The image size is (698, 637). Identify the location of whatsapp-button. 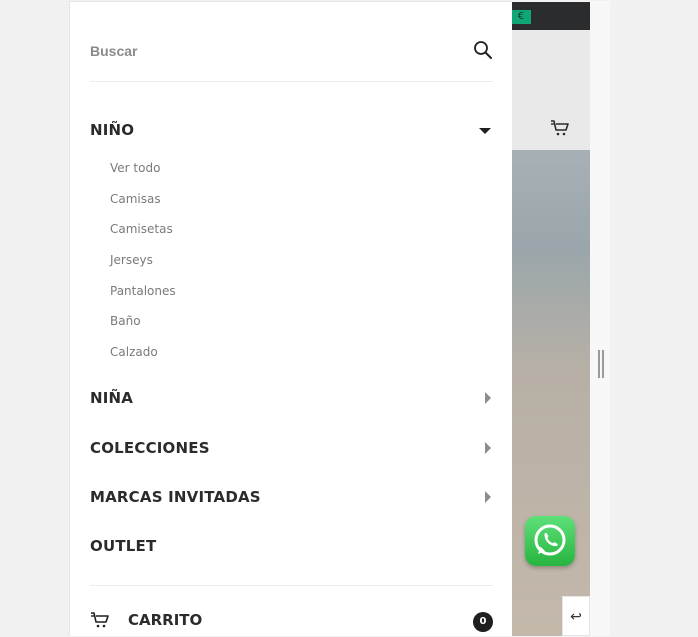
(550, 541).